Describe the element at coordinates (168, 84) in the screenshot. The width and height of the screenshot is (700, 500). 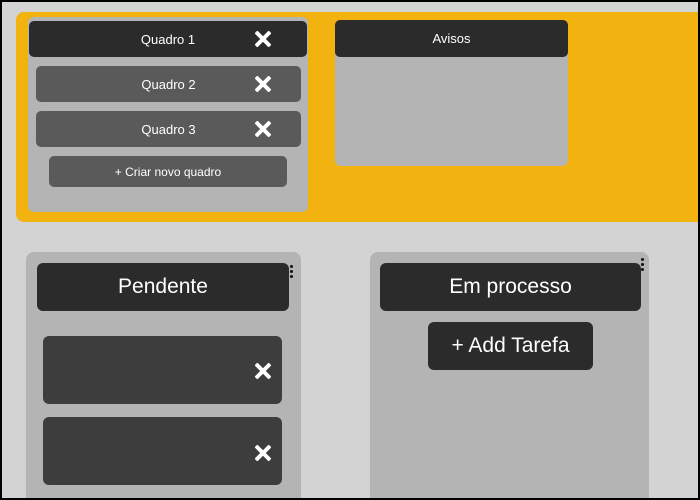
I see `board-label: Quadro 2` at that location.